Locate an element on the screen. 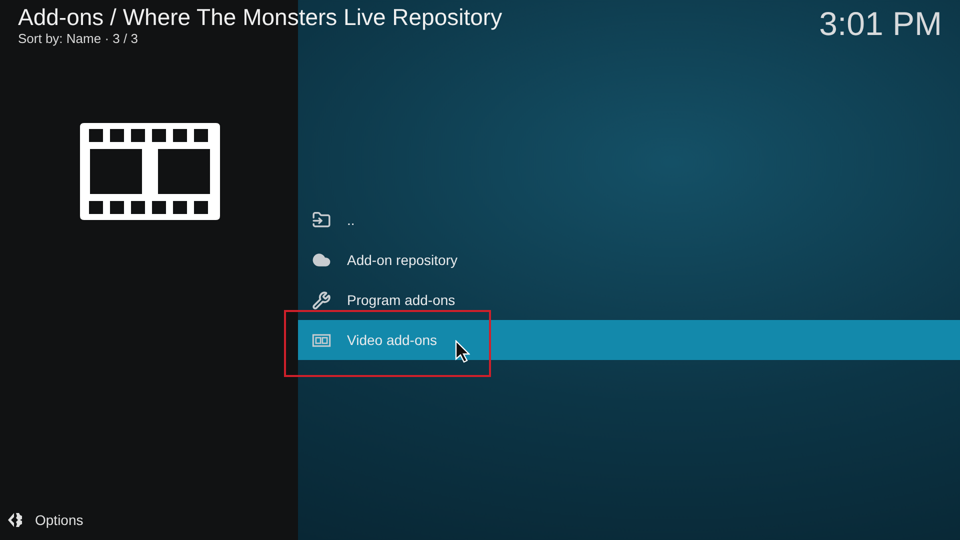 This screenshot has height=540, width=960. list-item: .. is located at coordinates (629, 220).